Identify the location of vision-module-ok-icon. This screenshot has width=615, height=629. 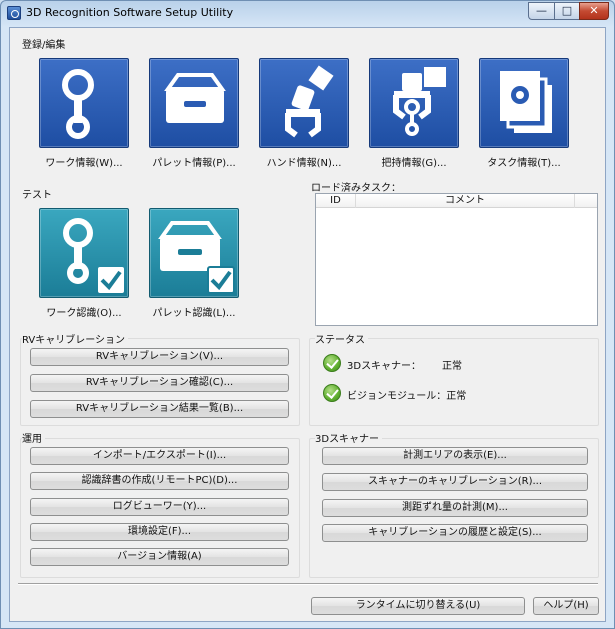
(332, 393).